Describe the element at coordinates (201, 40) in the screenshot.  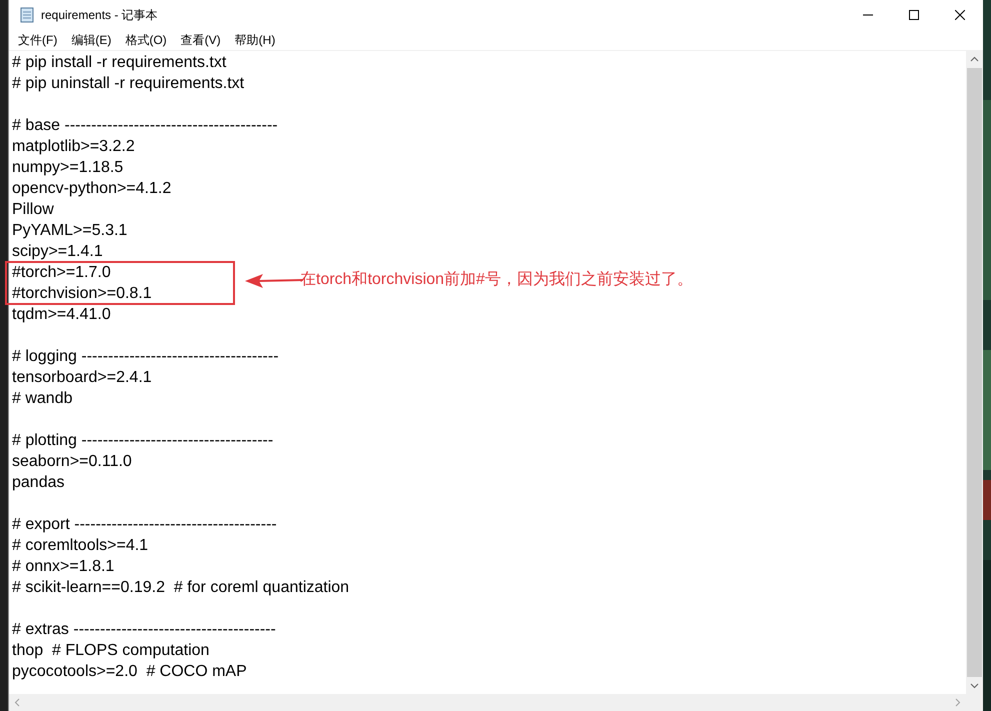
I see `menu-item: 查看(V)` at that location.